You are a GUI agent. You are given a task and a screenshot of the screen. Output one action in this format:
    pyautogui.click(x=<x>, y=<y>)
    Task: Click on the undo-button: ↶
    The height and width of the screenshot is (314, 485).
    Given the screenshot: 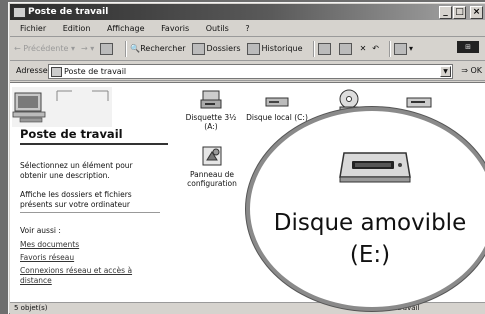 What is the action you would take?
    pyautogui.click(x=375, y=49)
    